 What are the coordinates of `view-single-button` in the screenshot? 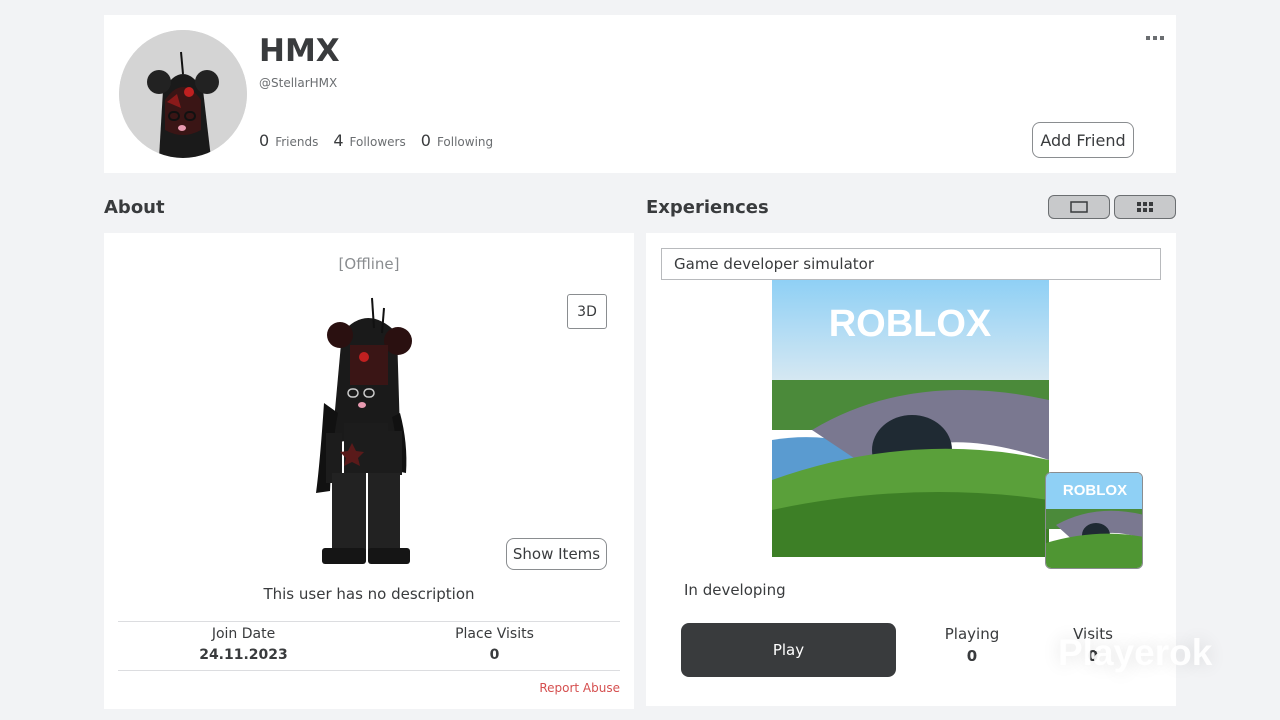 It's located at (1079, 207).